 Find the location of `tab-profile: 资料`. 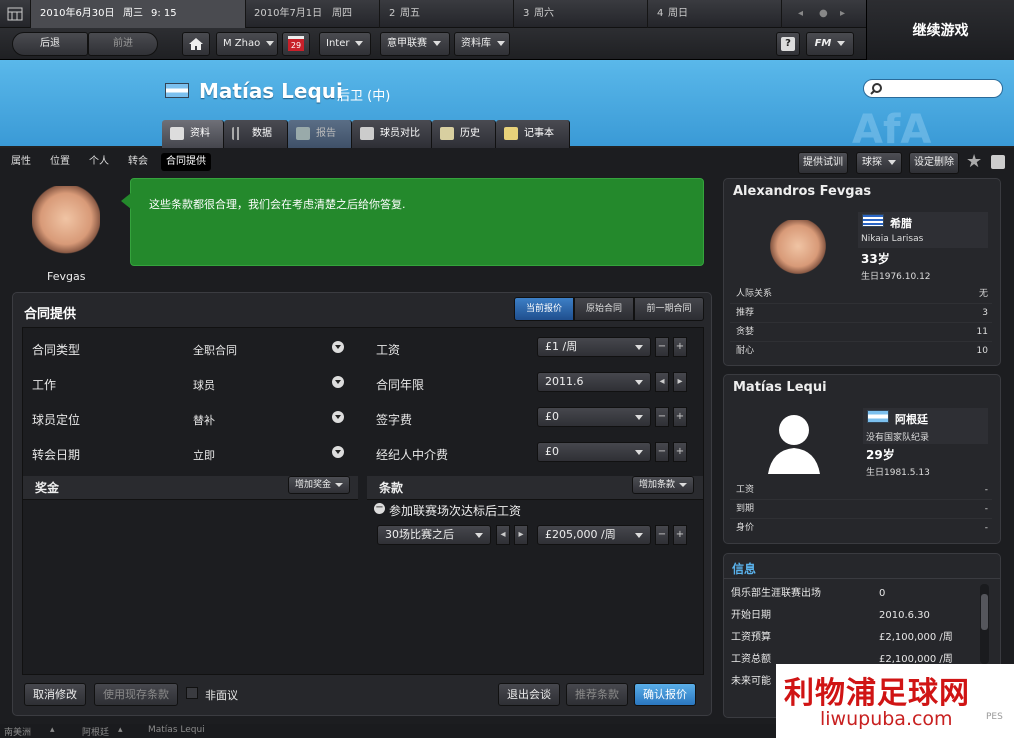

tab-profile: 资料 is located at coordinates (193, 134).